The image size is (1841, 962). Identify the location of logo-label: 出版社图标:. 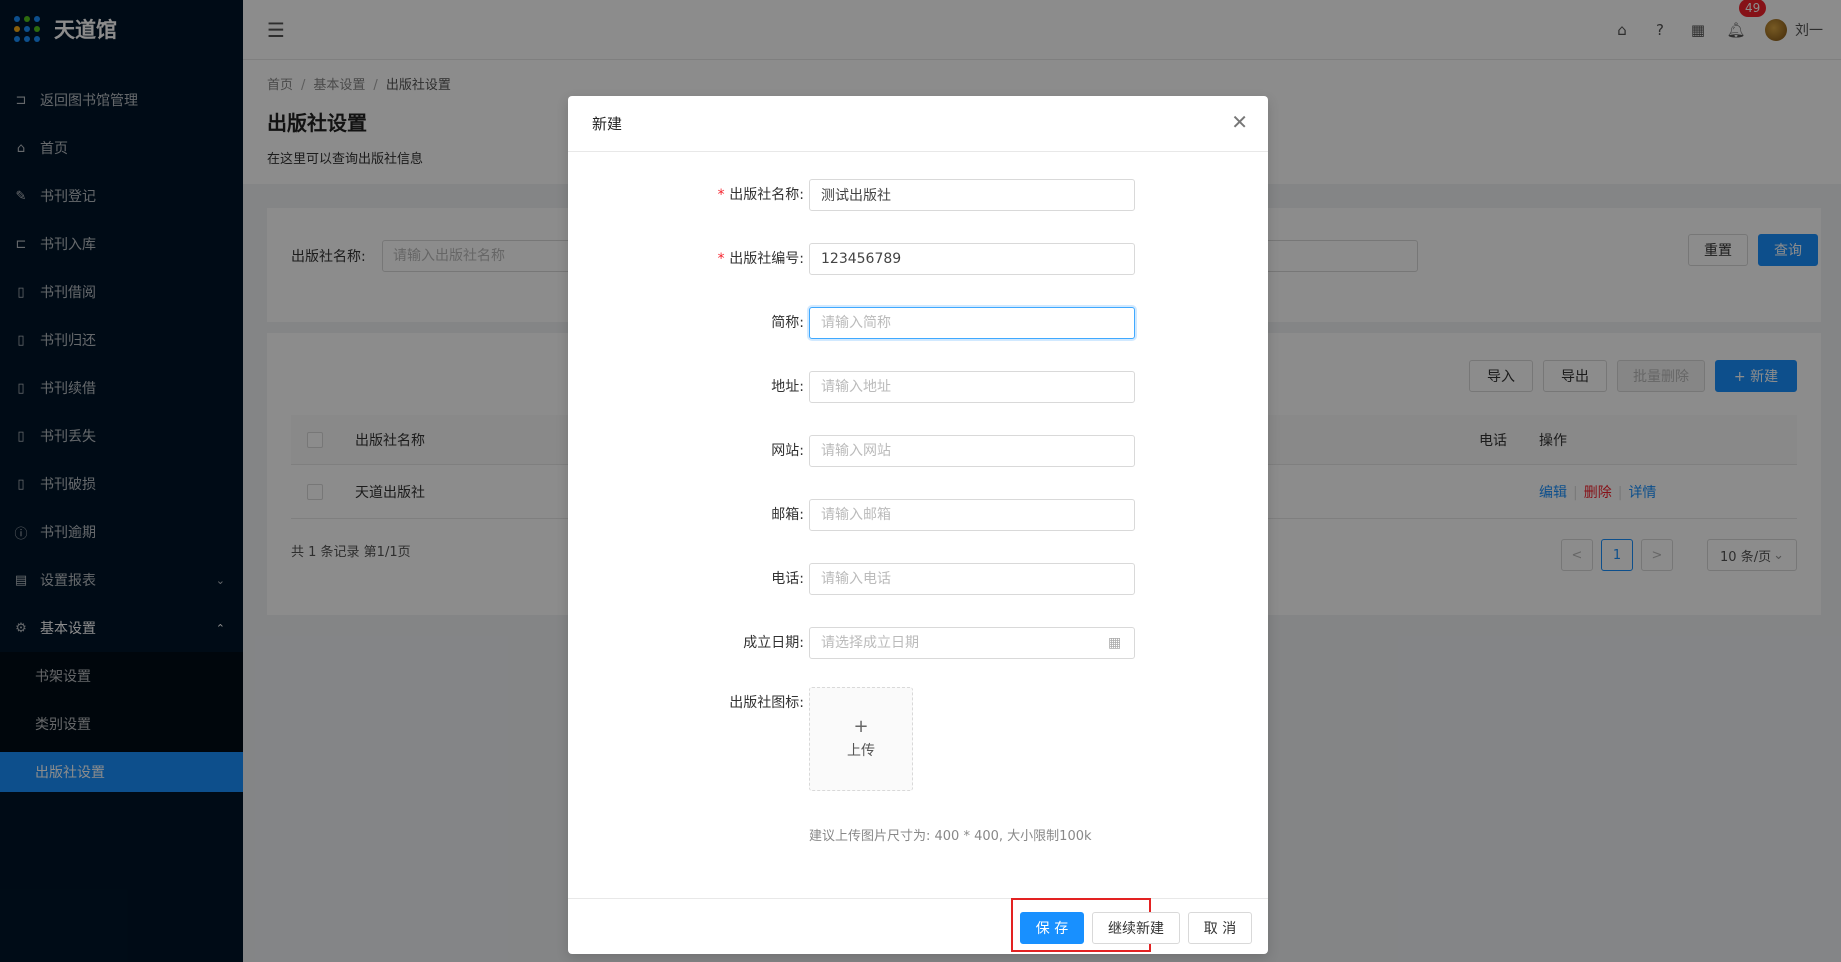
(766, 703).